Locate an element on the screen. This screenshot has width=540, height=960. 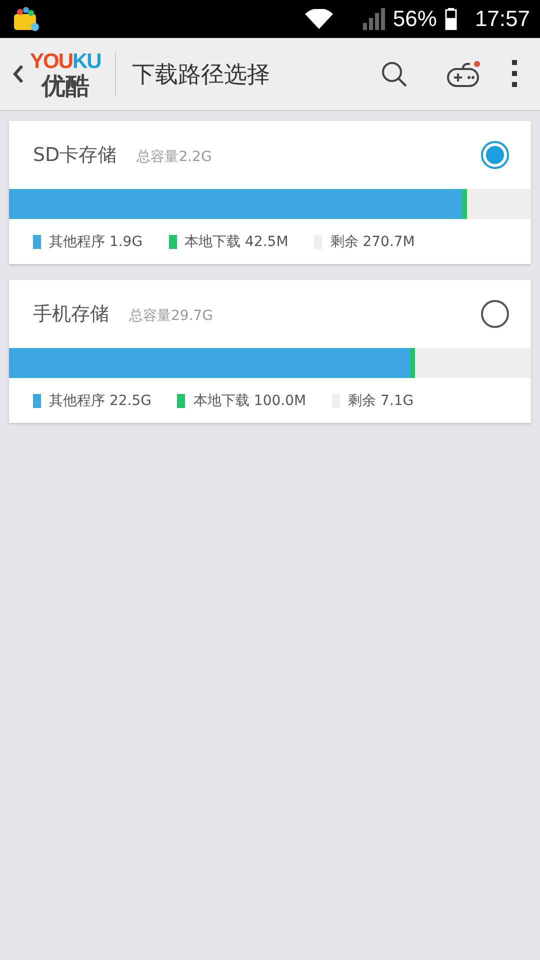
storage-card: 手机存储 总容量29.7G 其他程序 22.5G 本地下载 100.0M 剩余 7.1G is located at coordinates (270, 351).